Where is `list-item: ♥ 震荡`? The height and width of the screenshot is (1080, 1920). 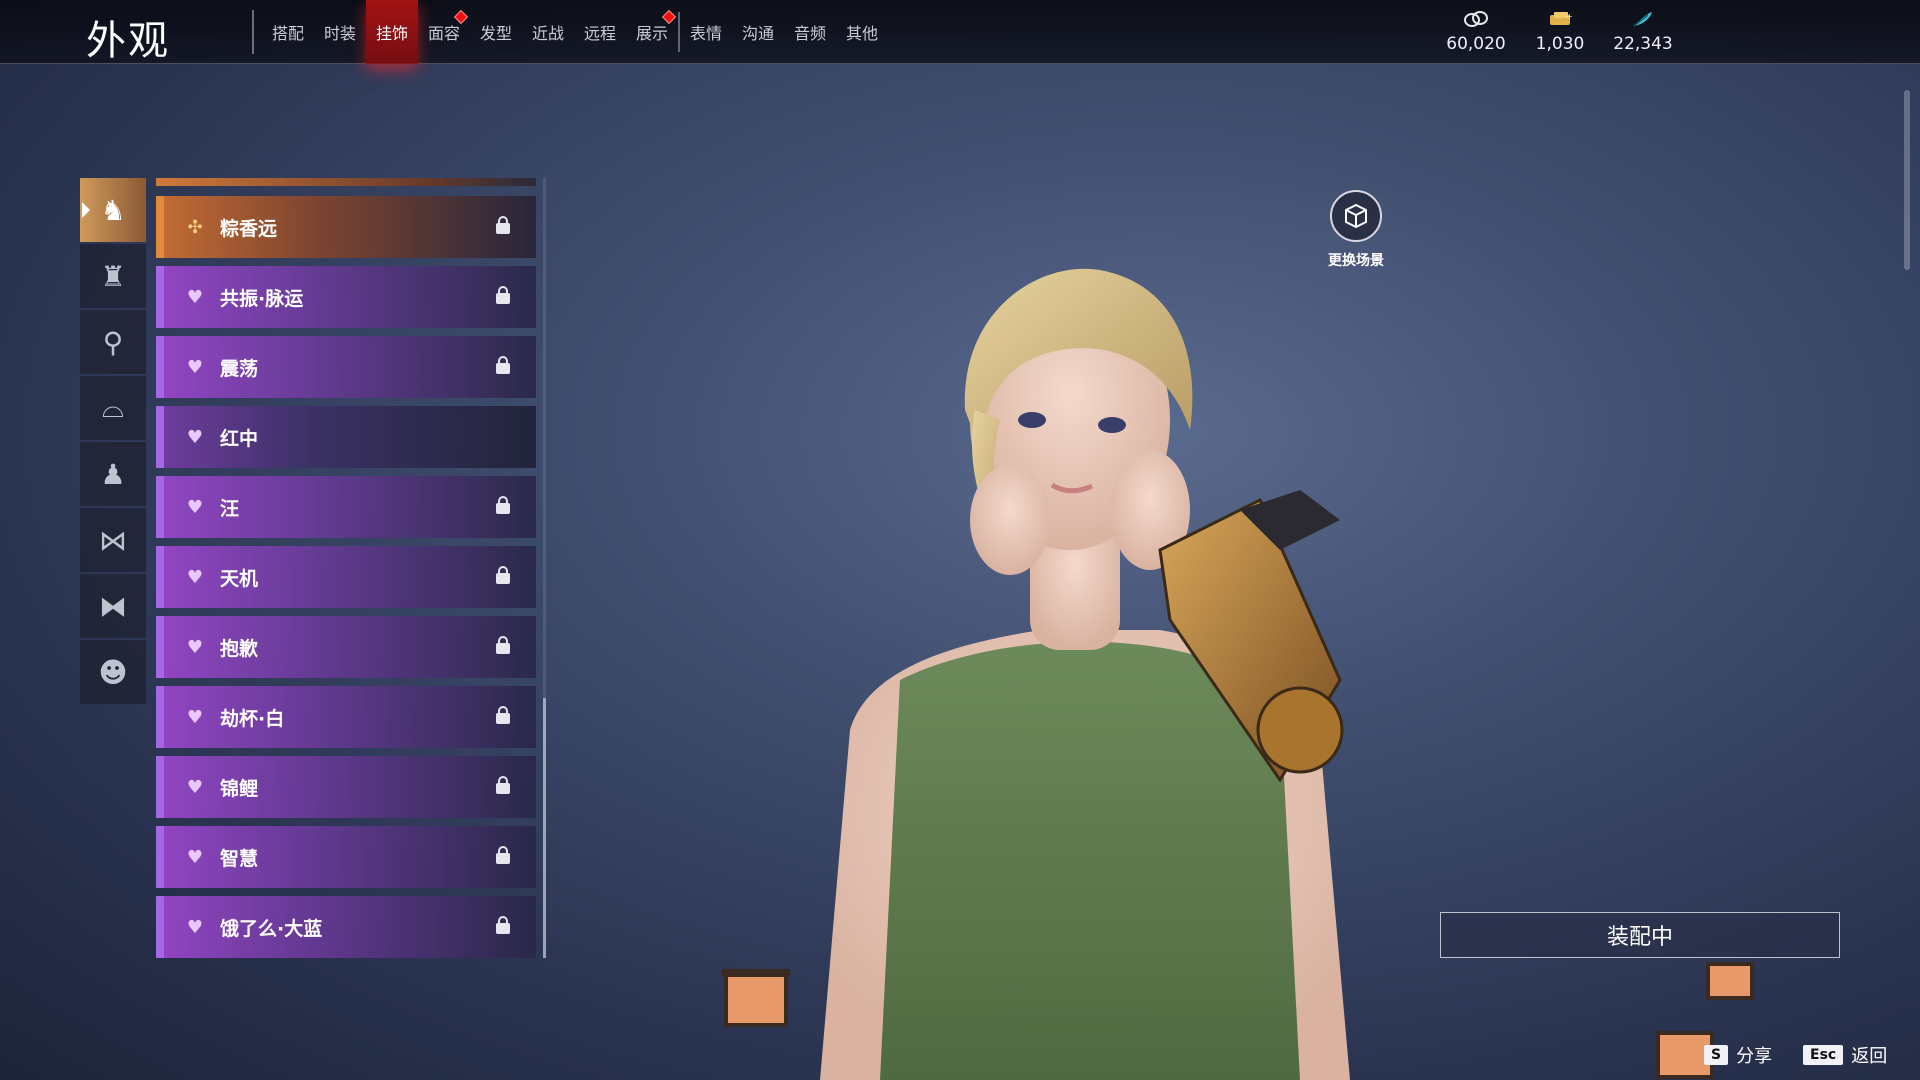 list-item: ♥ 震荡 is located at coordinates (346, 367).